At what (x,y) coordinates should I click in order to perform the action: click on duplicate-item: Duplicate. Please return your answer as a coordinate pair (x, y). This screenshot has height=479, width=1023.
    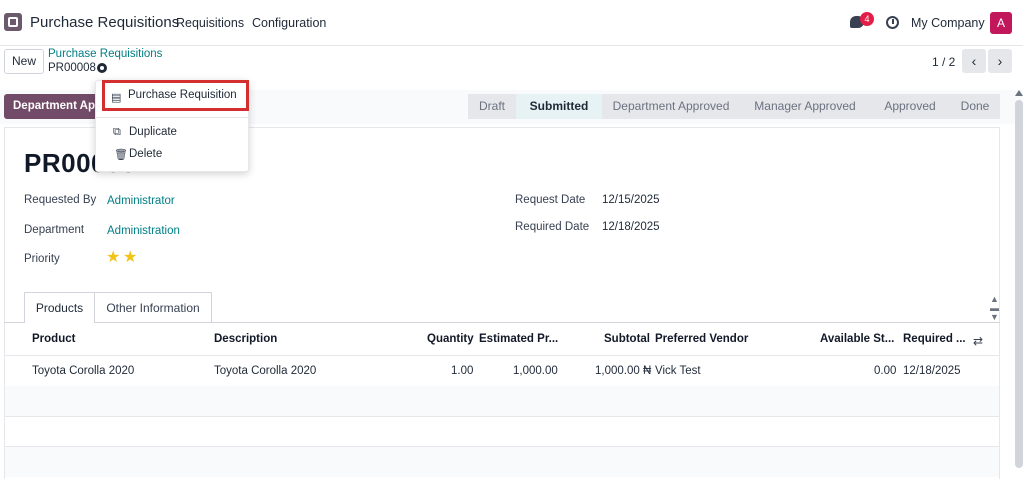
    Looking at the image, I should click on (153, 132).